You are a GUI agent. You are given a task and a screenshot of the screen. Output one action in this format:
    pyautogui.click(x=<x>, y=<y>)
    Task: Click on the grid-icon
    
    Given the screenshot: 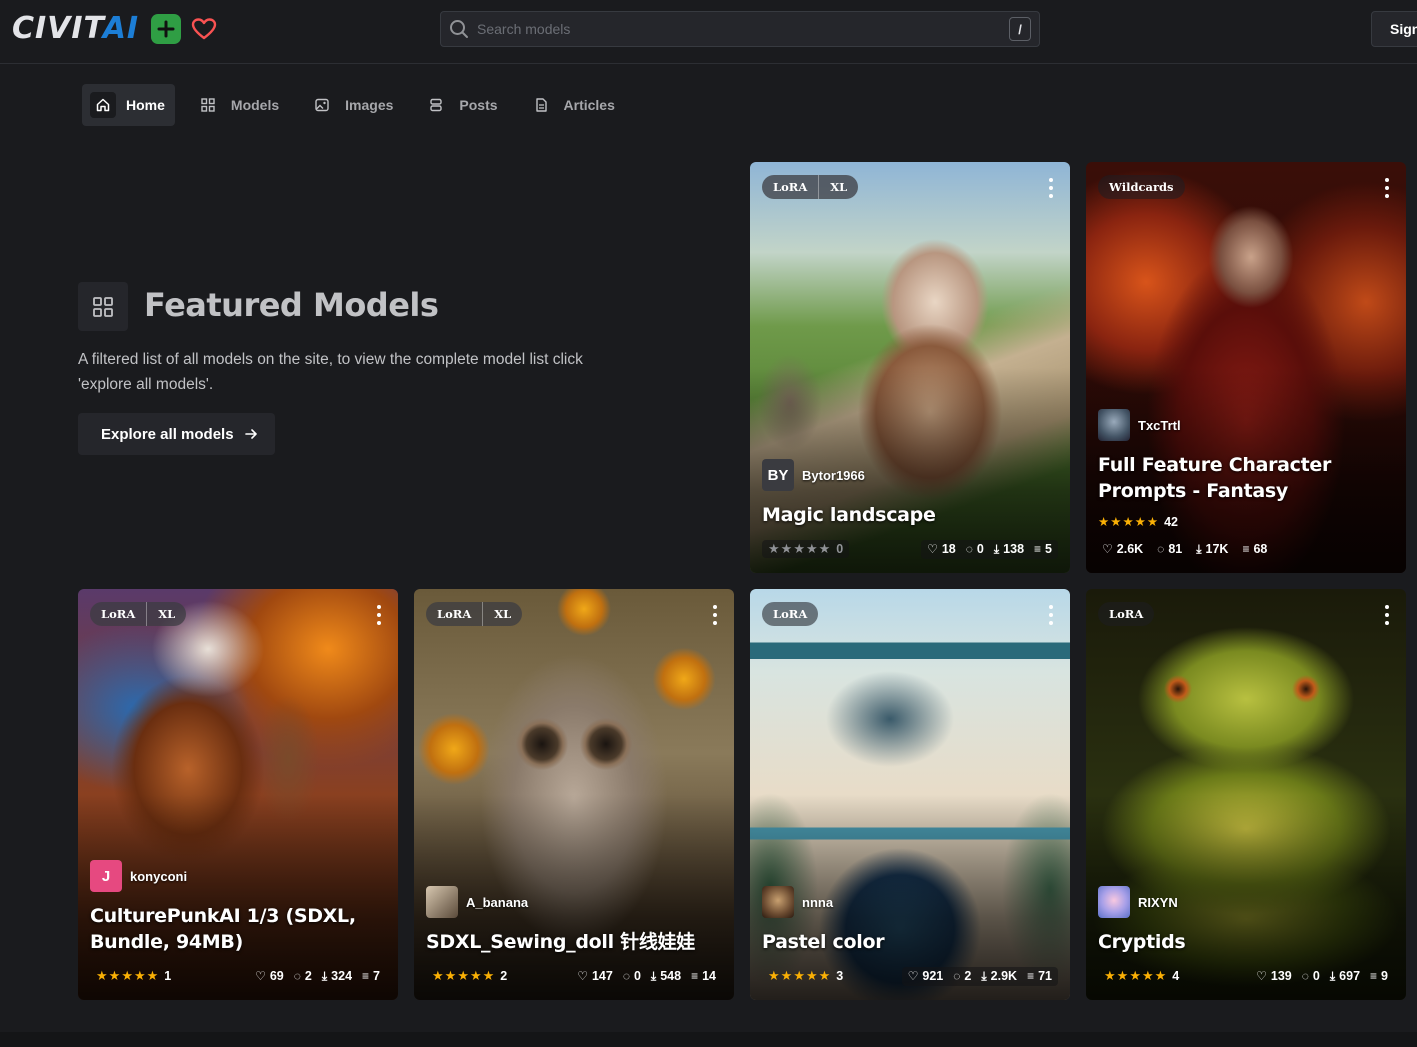 What is the action you would take?
    pyautogui.click(x=208, y=105)
    